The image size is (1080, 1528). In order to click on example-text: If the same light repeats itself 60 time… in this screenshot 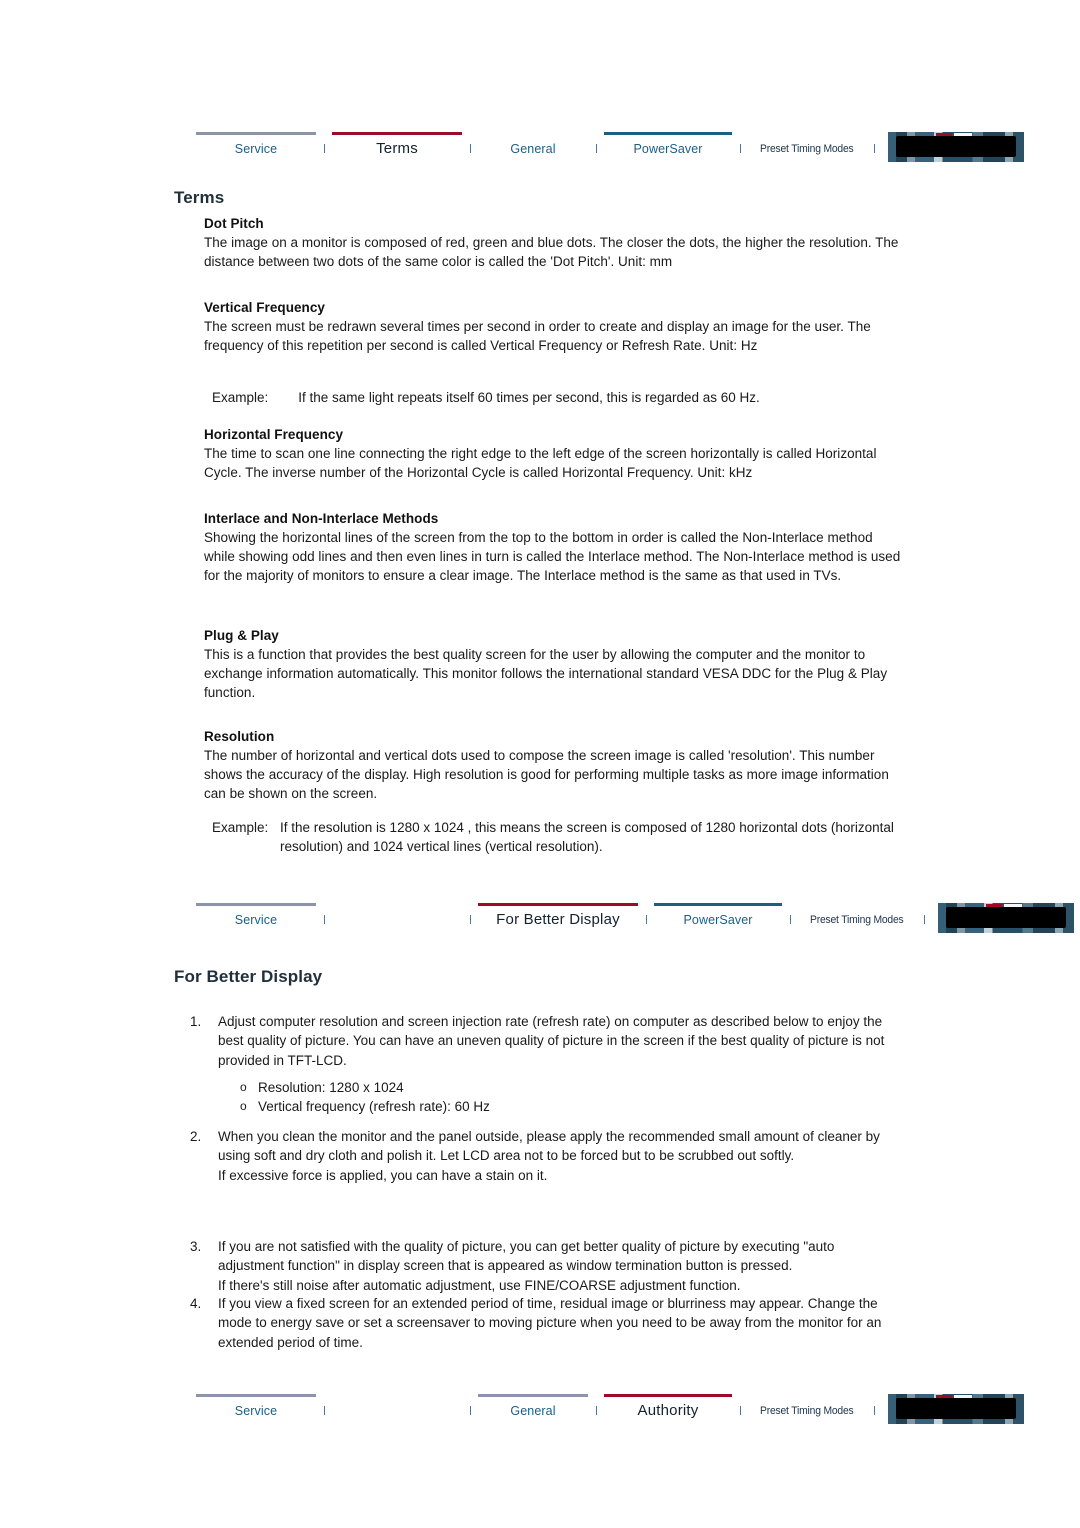, I will do `click(529, 397)`.